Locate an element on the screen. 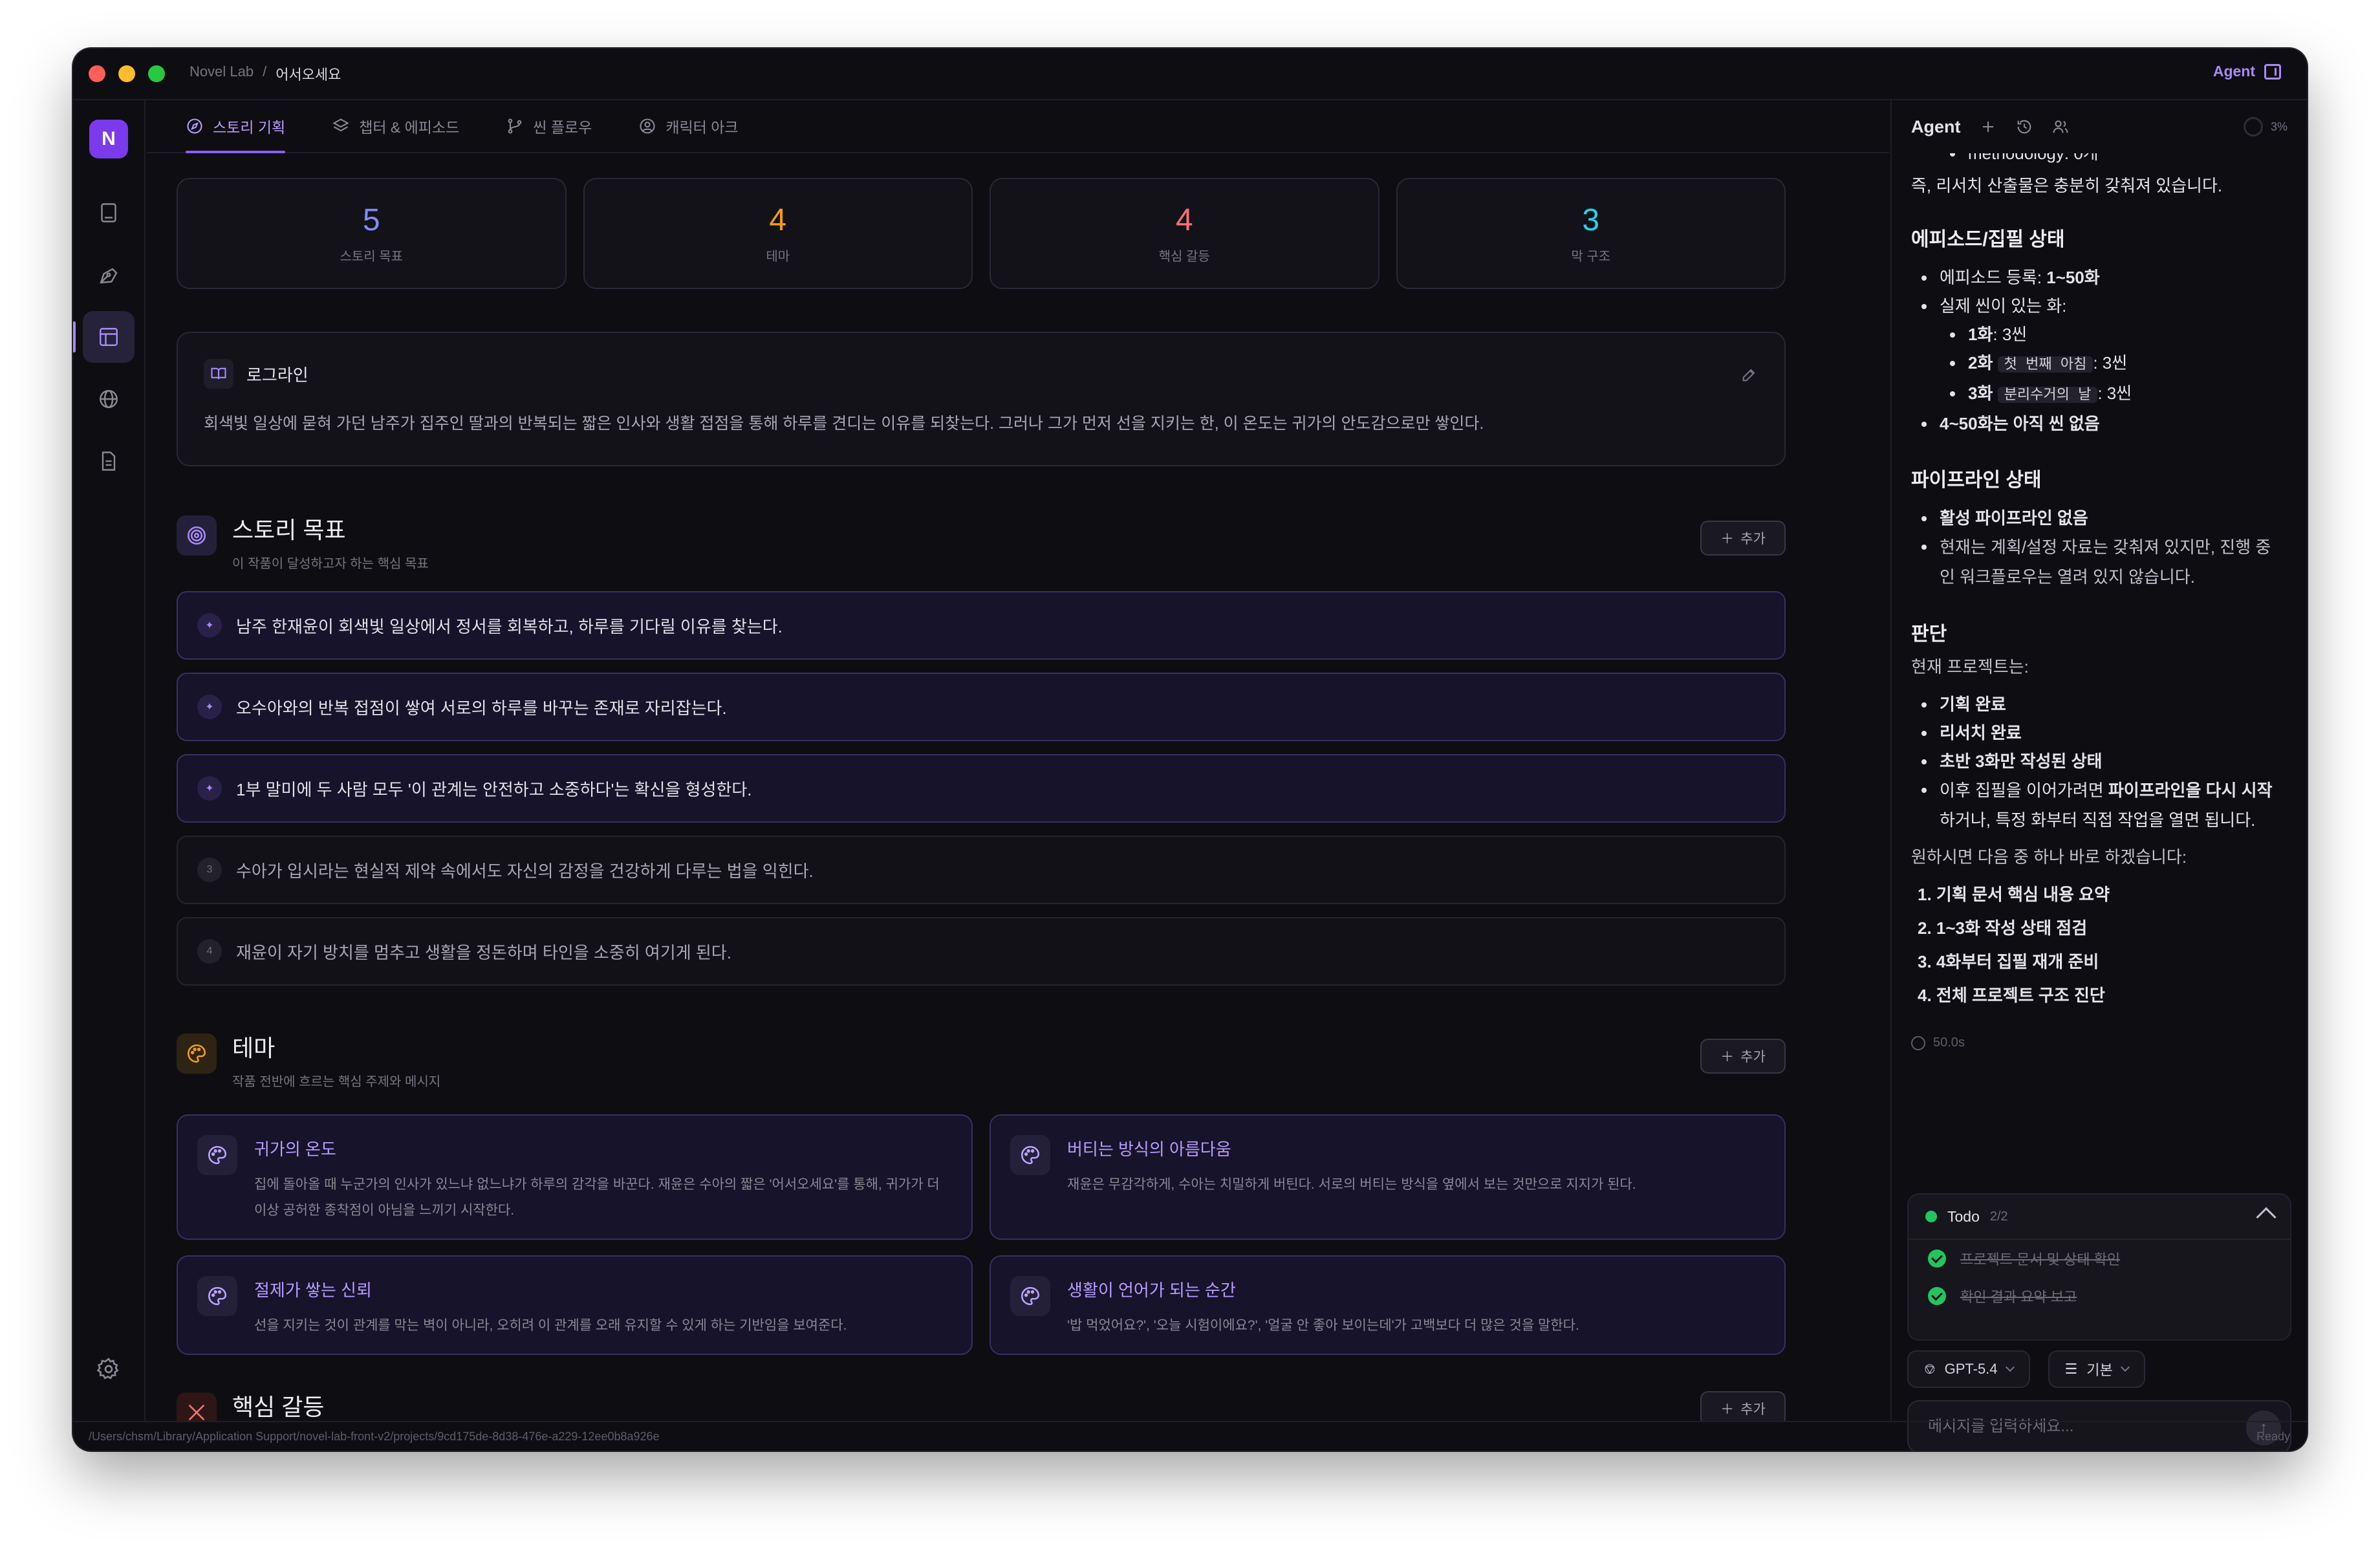 The width and height of the screenshot is (2380, 1547). layers-icon is located at coordinates (341, 125).